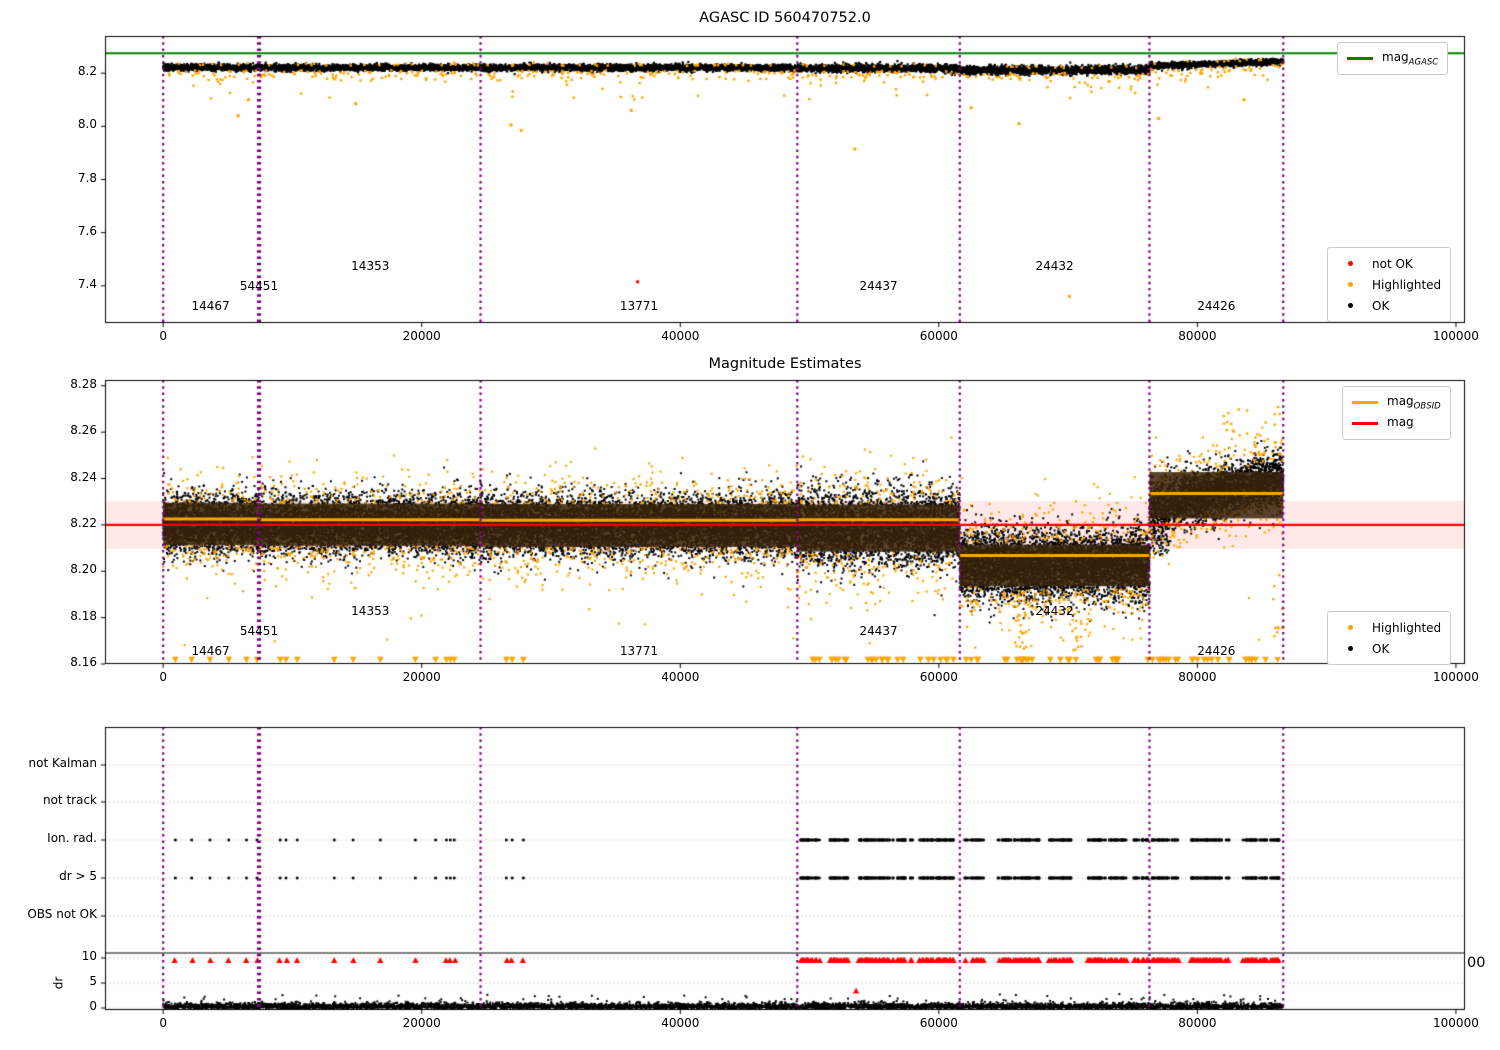 This screenshot has height=1050, width=1500. I want to click on x-tick-label-middle: 100000, so click(1456, 677).